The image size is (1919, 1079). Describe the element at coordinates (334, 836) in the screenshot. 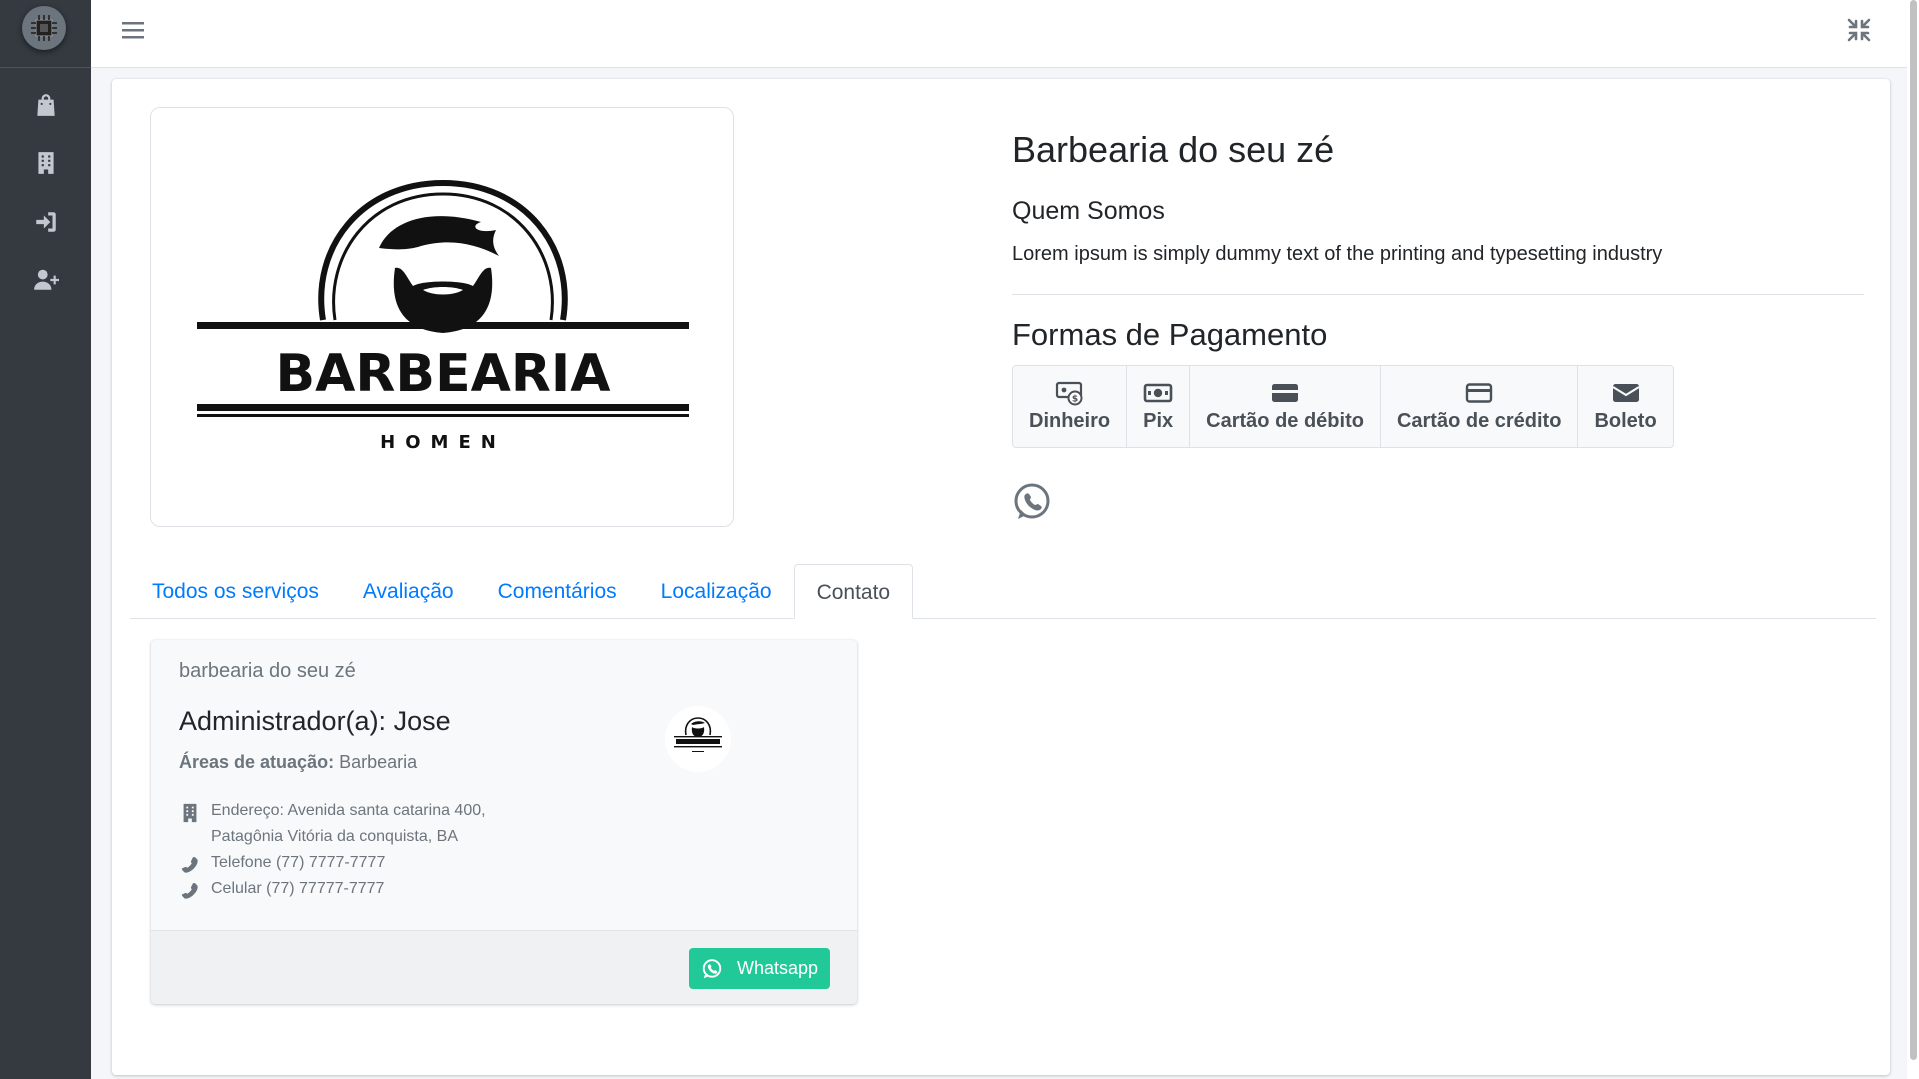

I see `address-line2: Patagônia Vitória da conquista, BA` at that location.